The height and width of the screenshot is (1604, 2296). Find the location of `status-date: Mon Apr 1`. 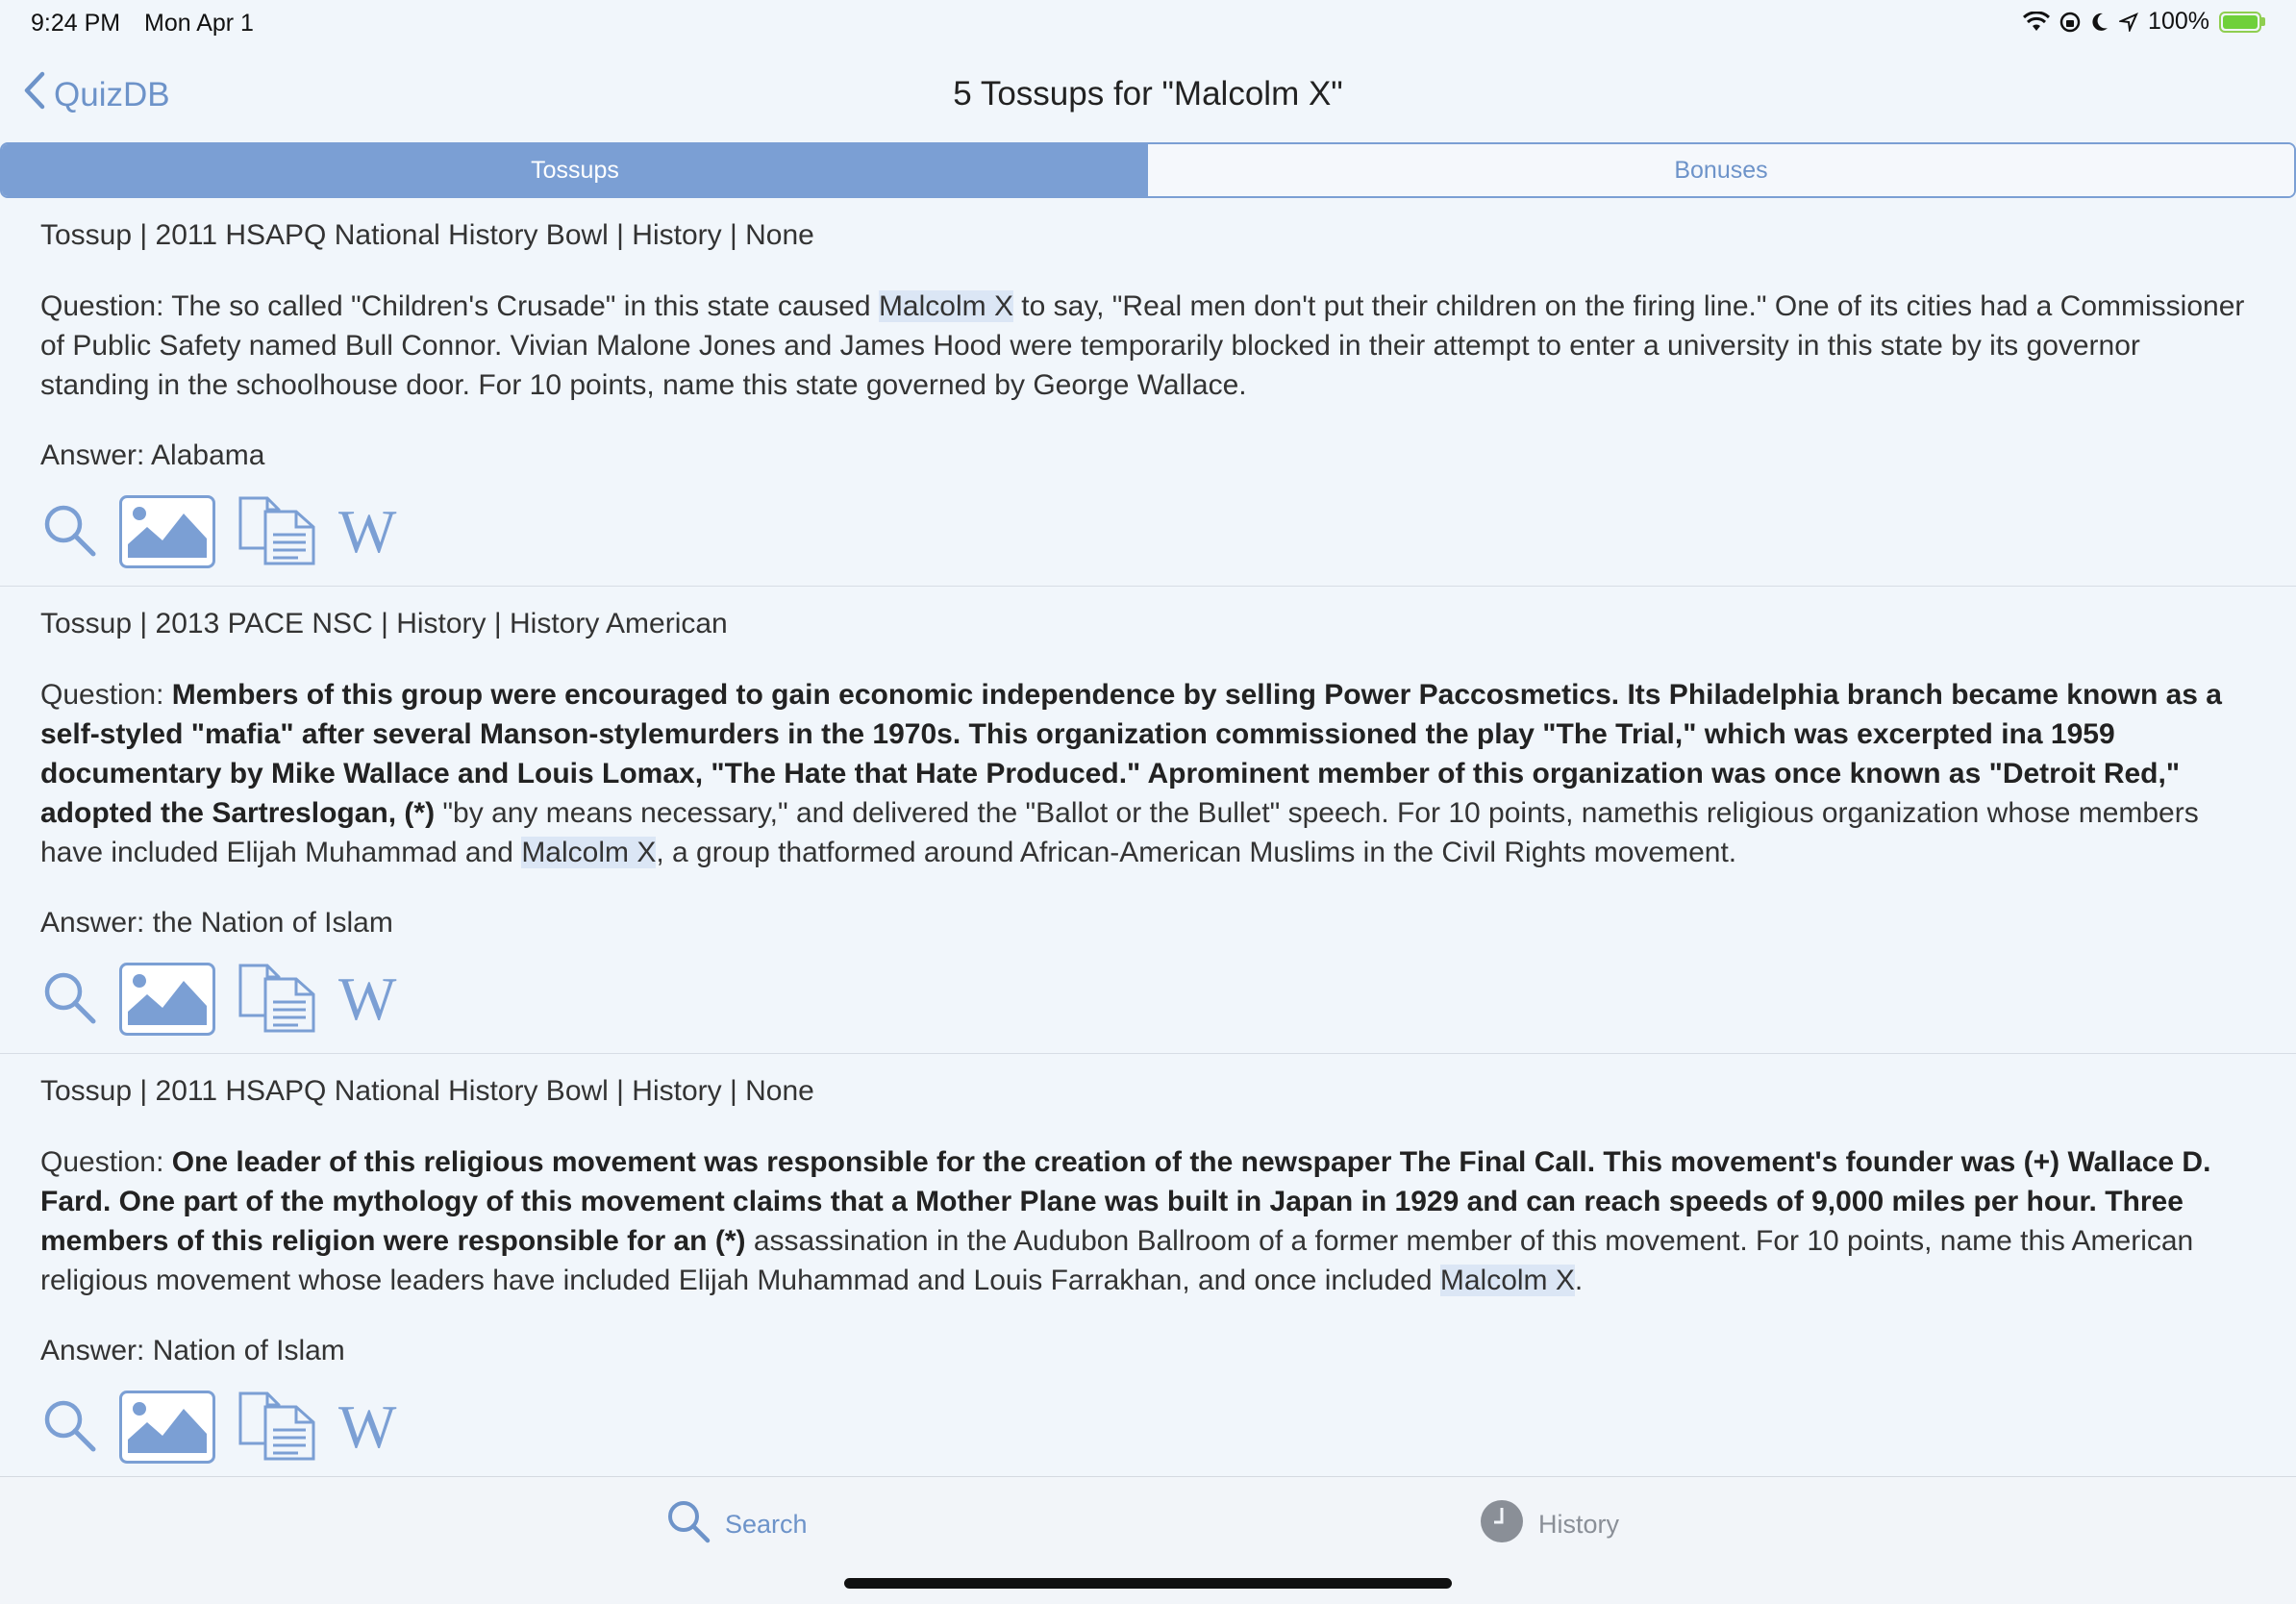

status-date: Mon Apr 1 is located at coordinates (199, 23).